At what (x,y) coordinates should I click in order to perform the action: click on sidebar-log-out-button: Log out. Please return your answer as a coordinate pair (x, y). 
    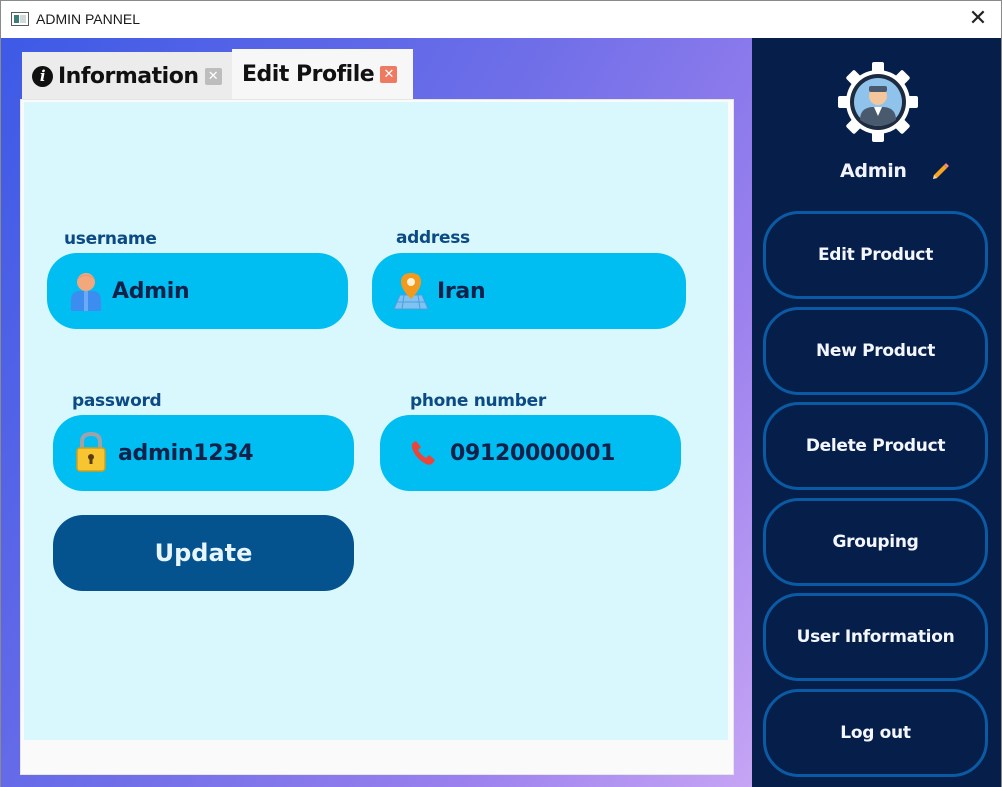
    Looking at the image, I should click on (875, 733).